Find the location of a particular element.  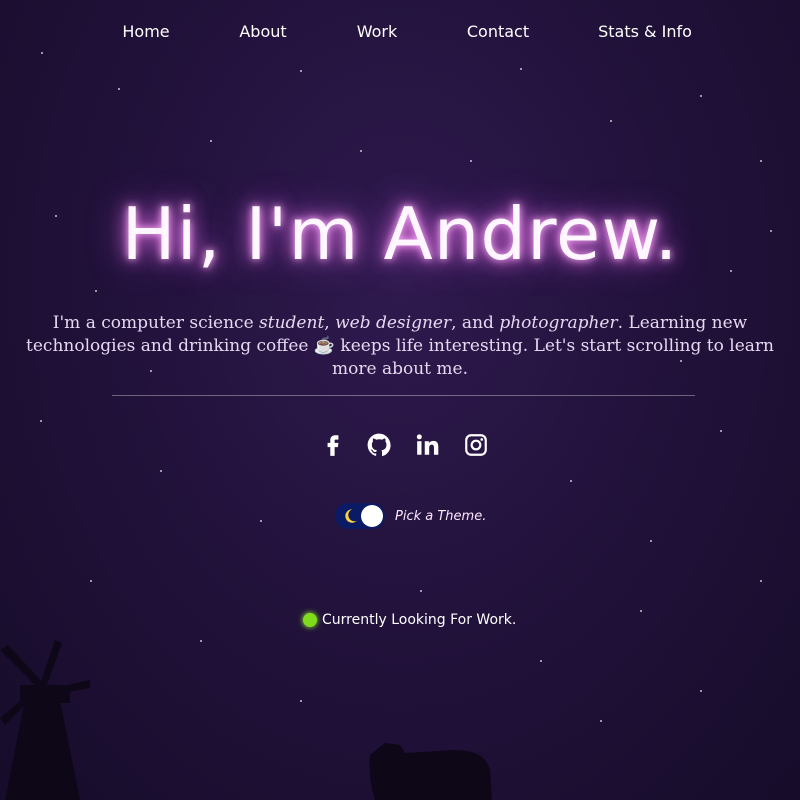

theme-label: Pick a Theme. is located at coordinates (441, 516).